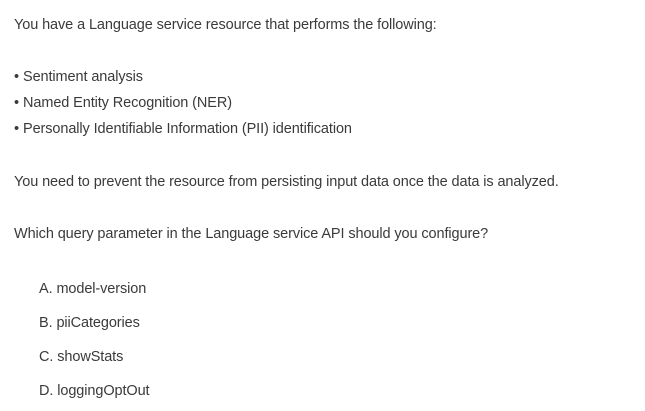 Image resolution: width=645 pixels, height=411 pixels. I want to click on answer-option-a: A. model-version, so click(92, 289).